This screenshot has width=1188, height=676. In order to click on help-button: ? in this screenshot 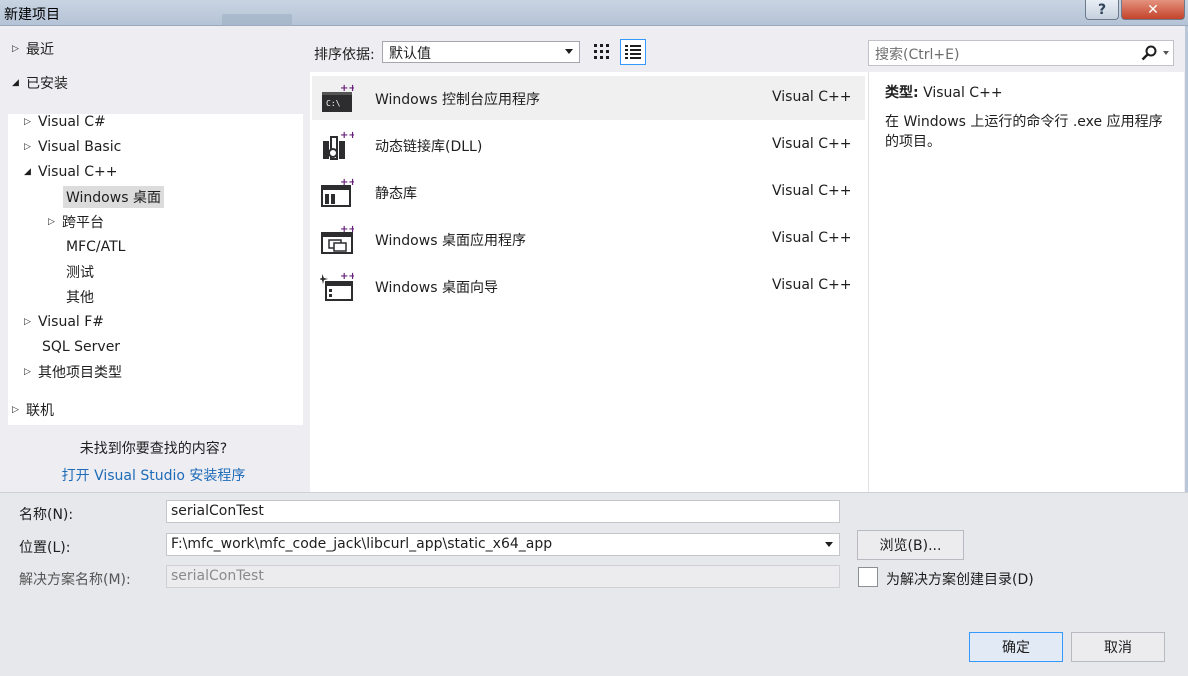, I will do `click(1102, 10)`.